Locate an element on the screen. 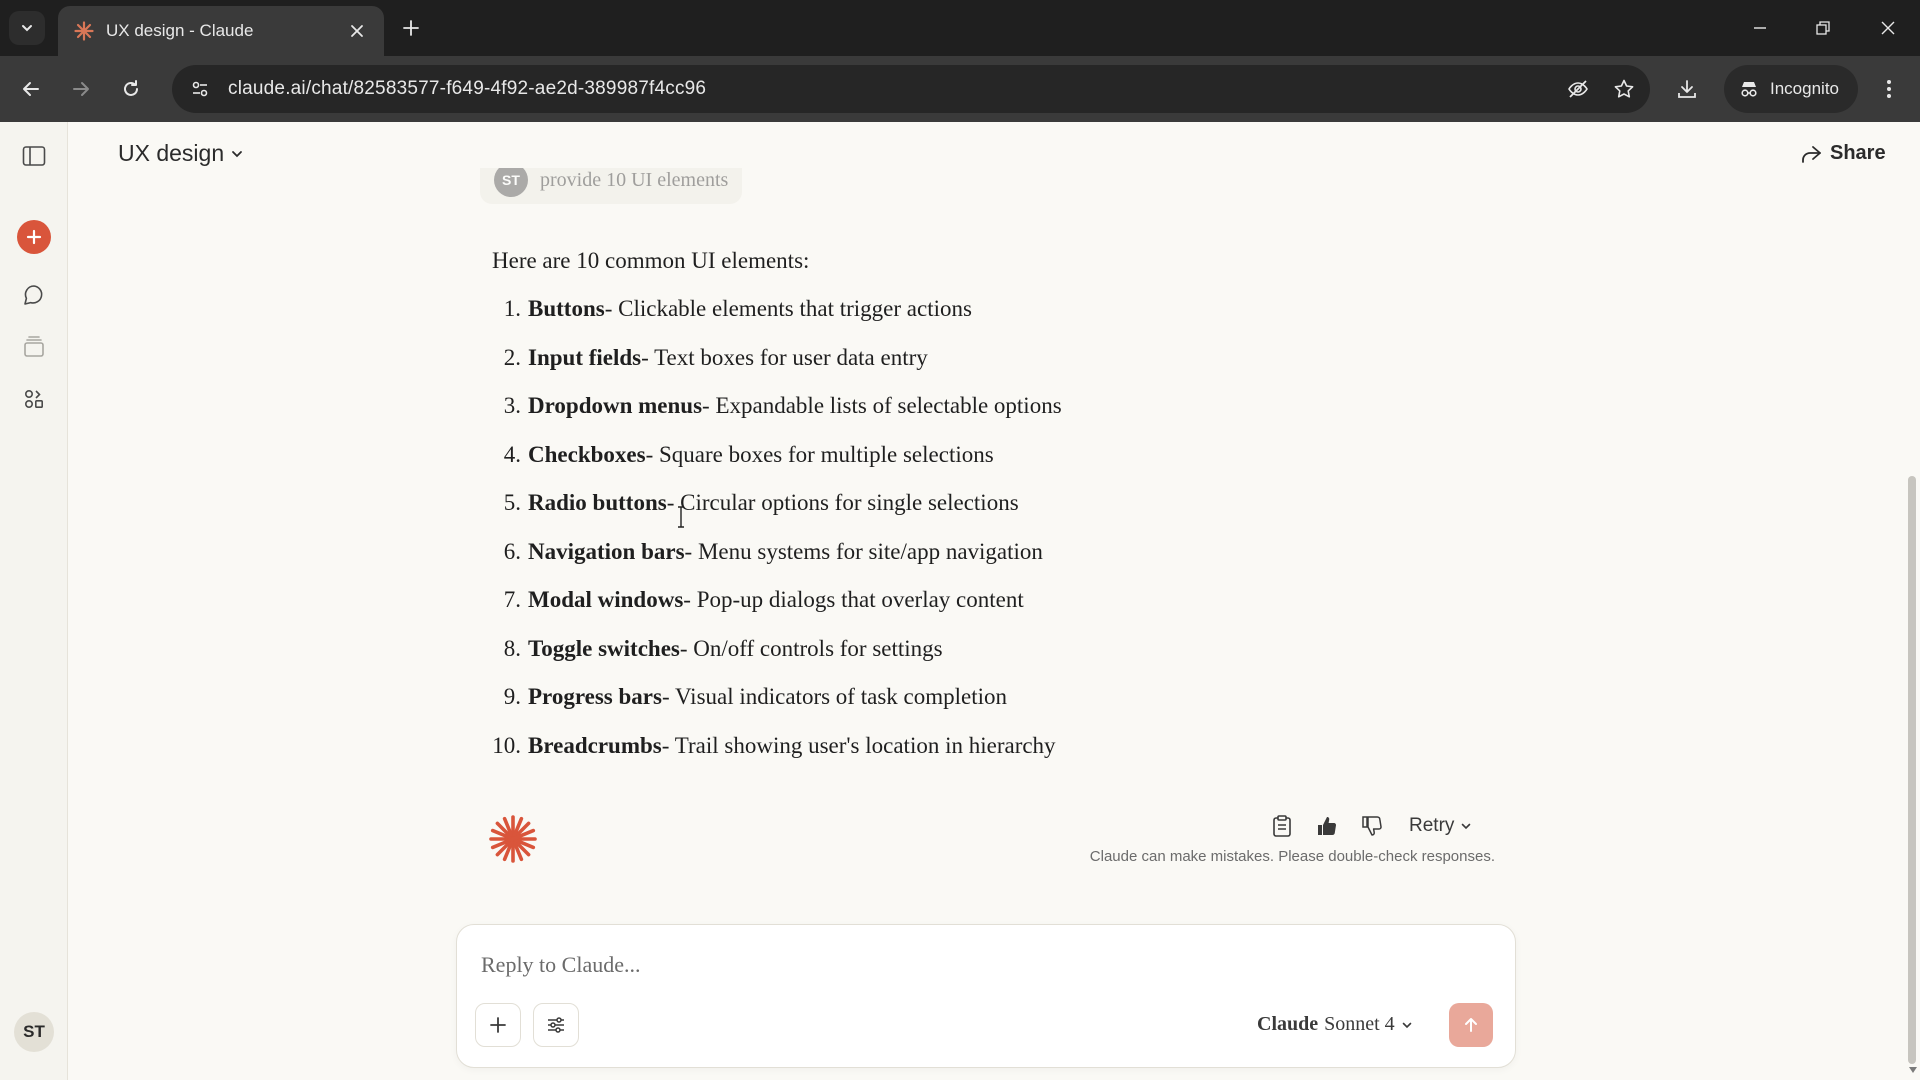 The width and height of the screenshot is (1920, 1080). forward-button is located at coordinates (81, 89).